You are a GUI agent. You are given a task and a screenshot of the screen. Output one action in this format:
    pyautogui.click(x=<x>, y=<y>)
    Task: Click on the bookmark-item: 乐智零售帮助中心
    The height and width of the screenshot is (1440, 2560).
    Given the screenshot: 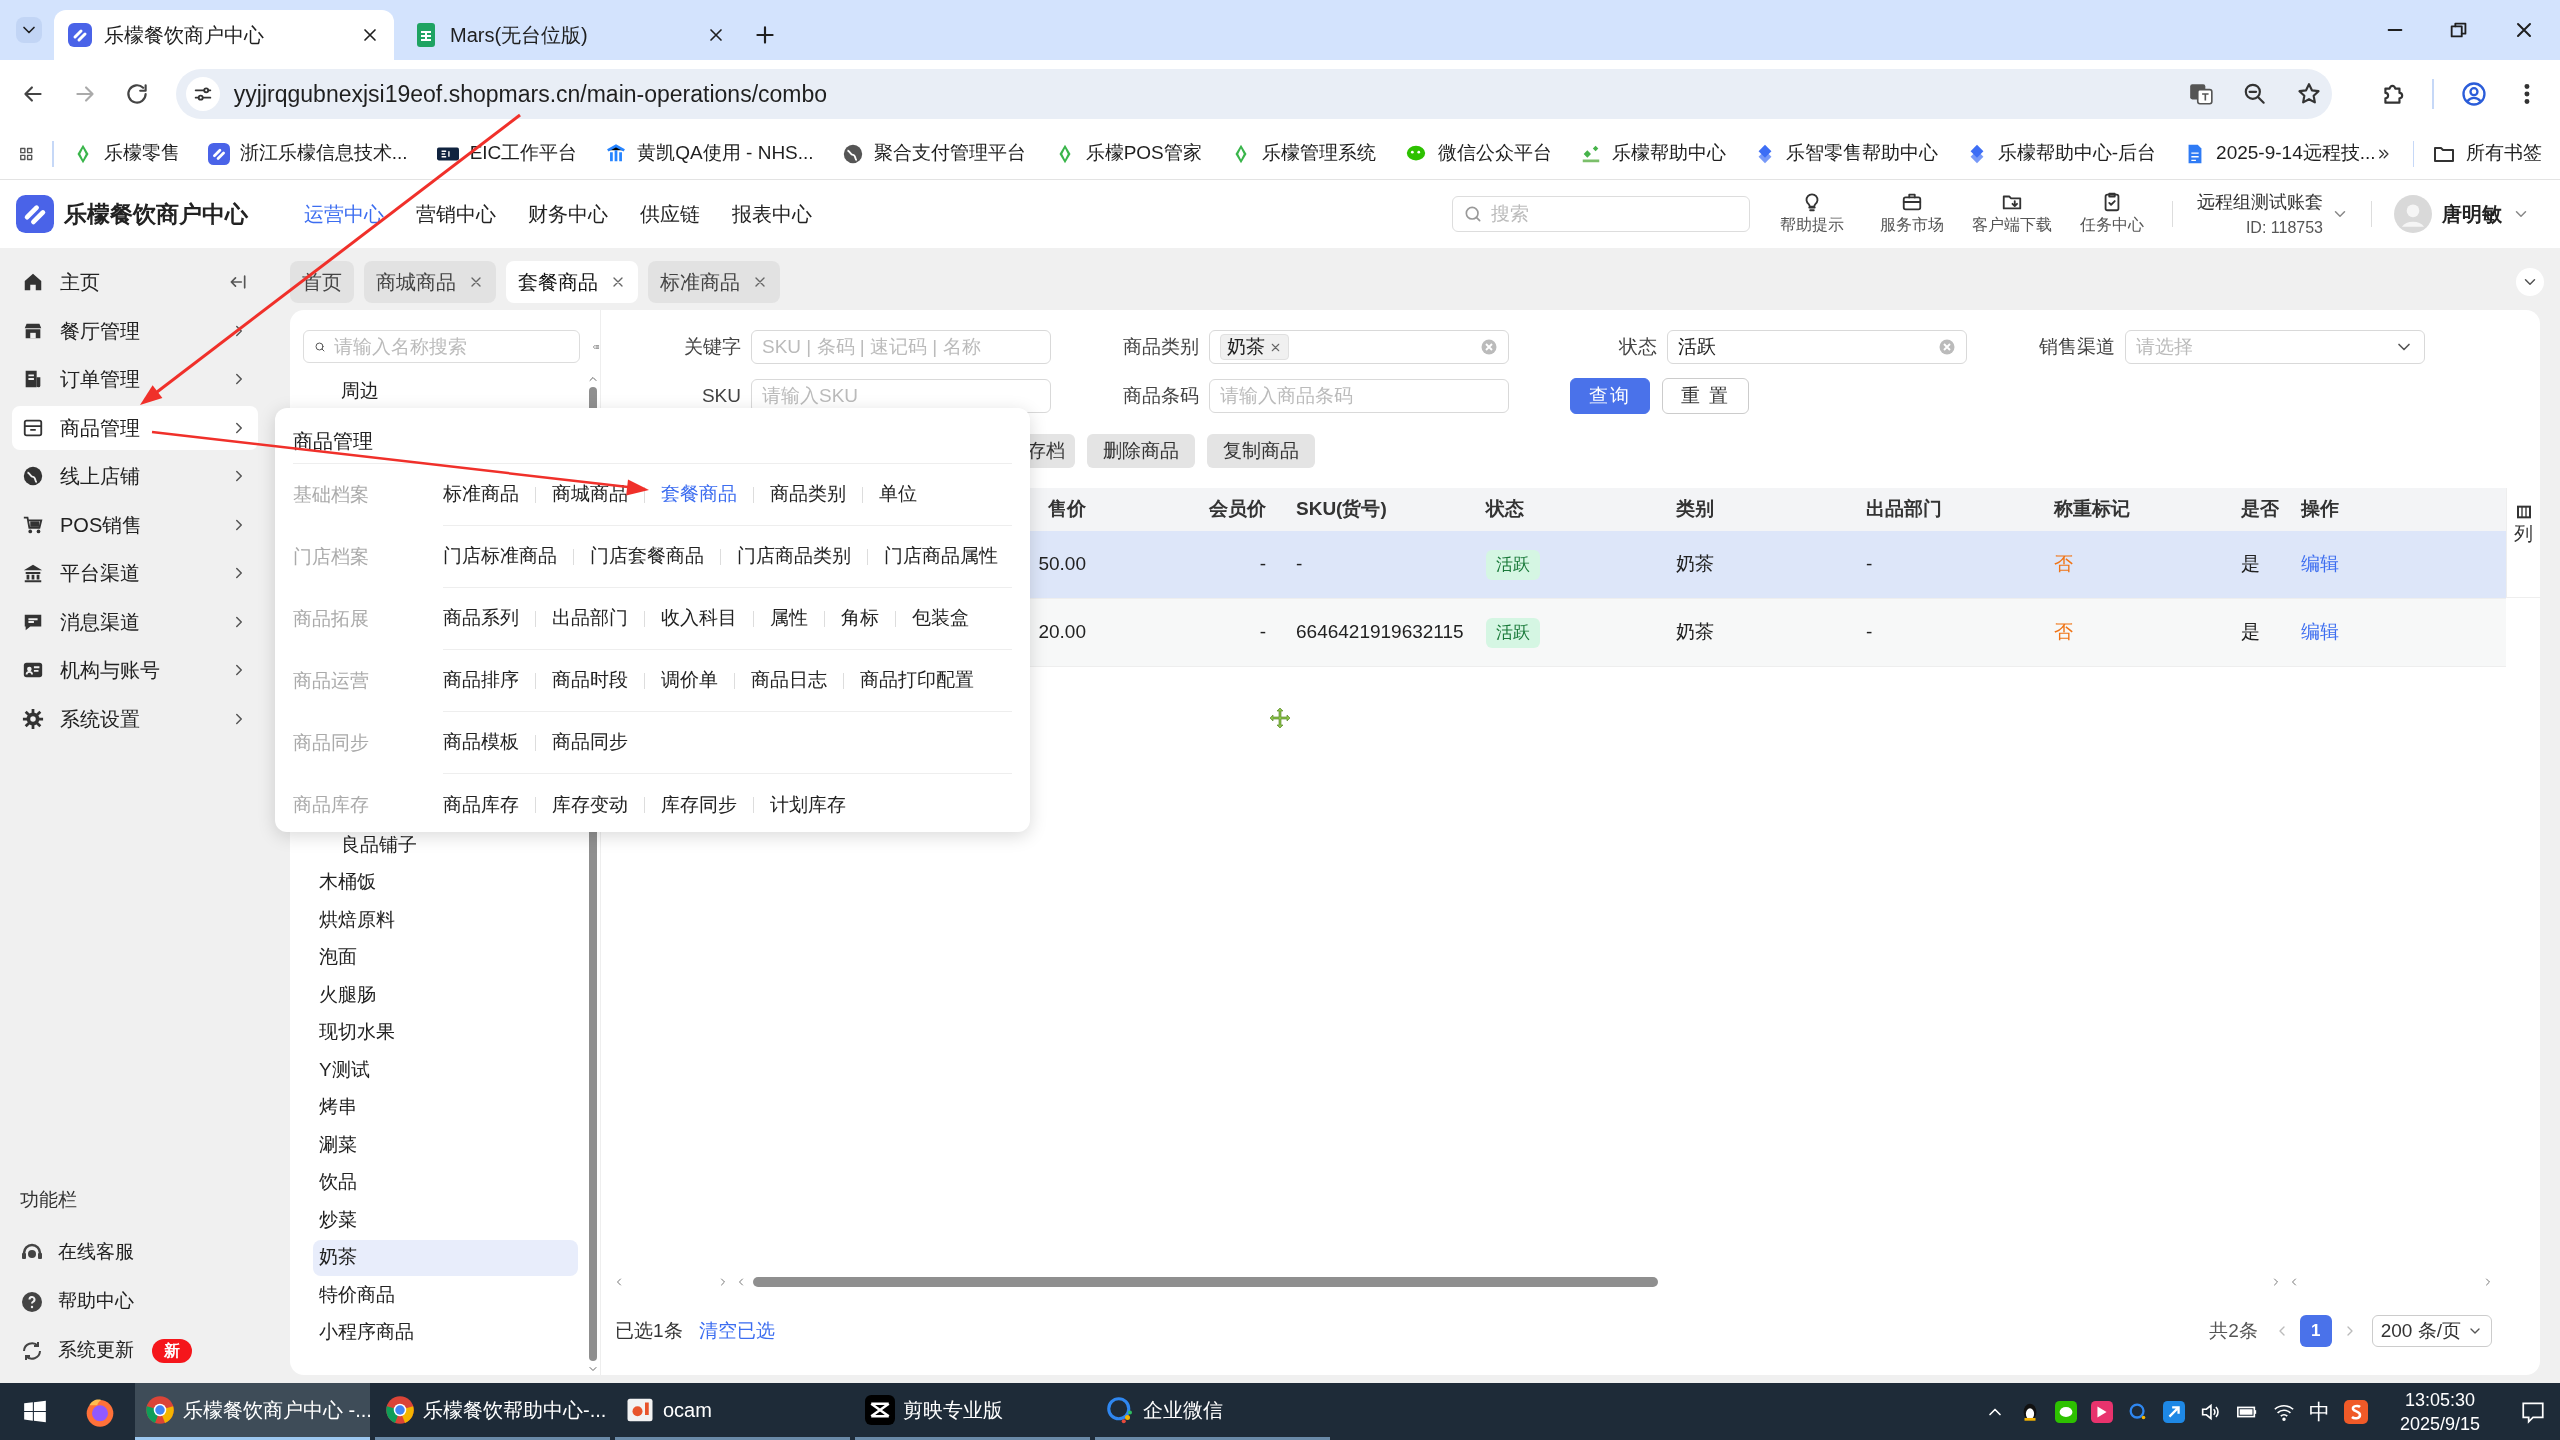 What is the action you would take?
    pyautogui.click(x=1845, y=153)
    